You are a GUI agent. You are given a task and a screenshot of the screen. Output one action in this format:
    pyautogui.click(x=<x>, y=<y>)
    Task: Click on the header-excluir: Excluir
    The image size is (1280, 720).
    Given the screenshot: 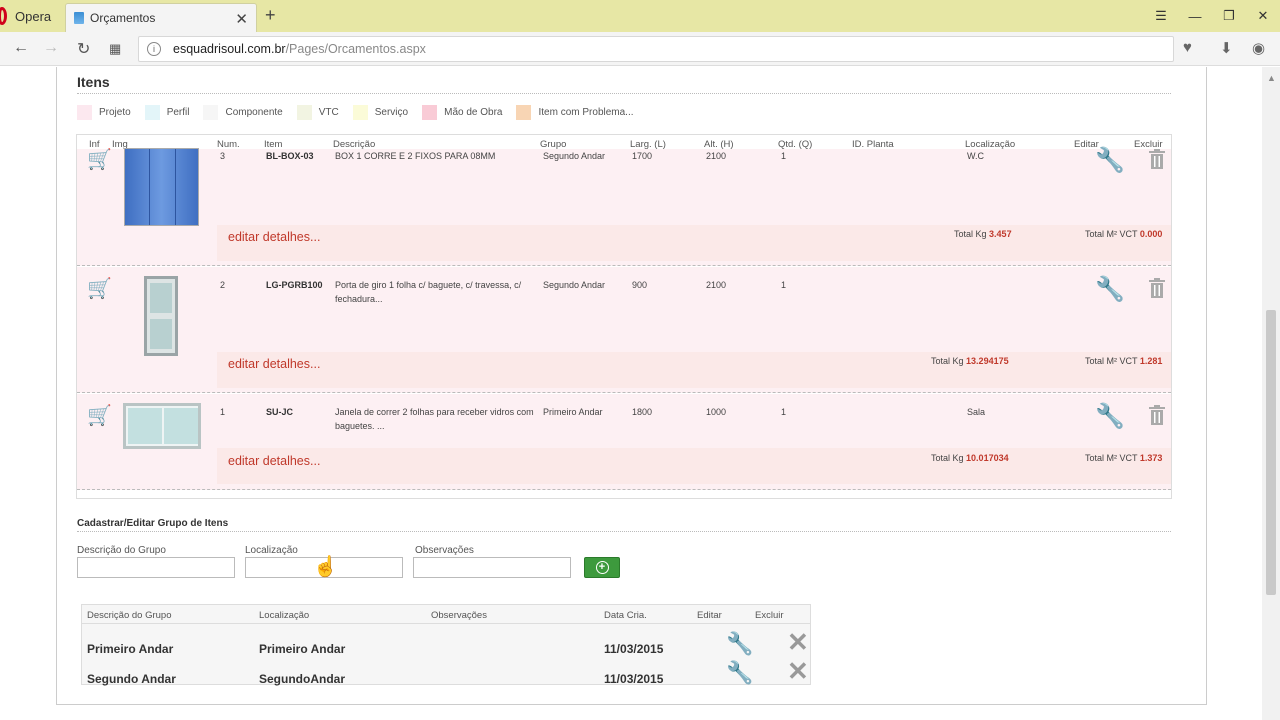 What is the action you would take?
    pyautogui.click(x=769, y=615)
    